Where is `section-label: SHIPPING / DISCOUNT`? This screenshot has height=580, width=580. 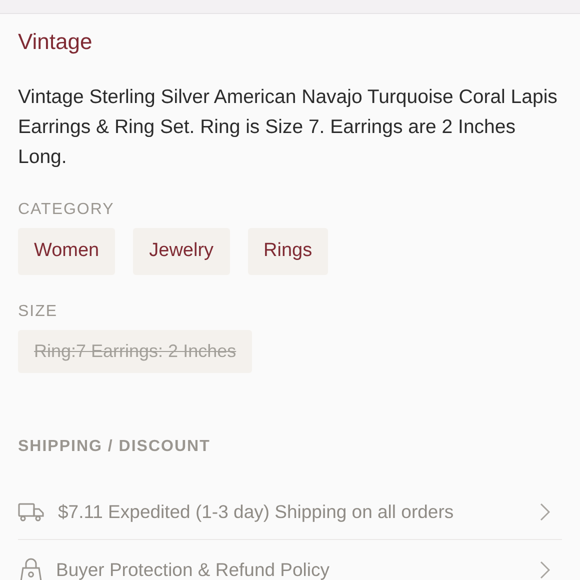
section-label: SHIPPING / DISCOUNT is located at coordinates (115, 447).